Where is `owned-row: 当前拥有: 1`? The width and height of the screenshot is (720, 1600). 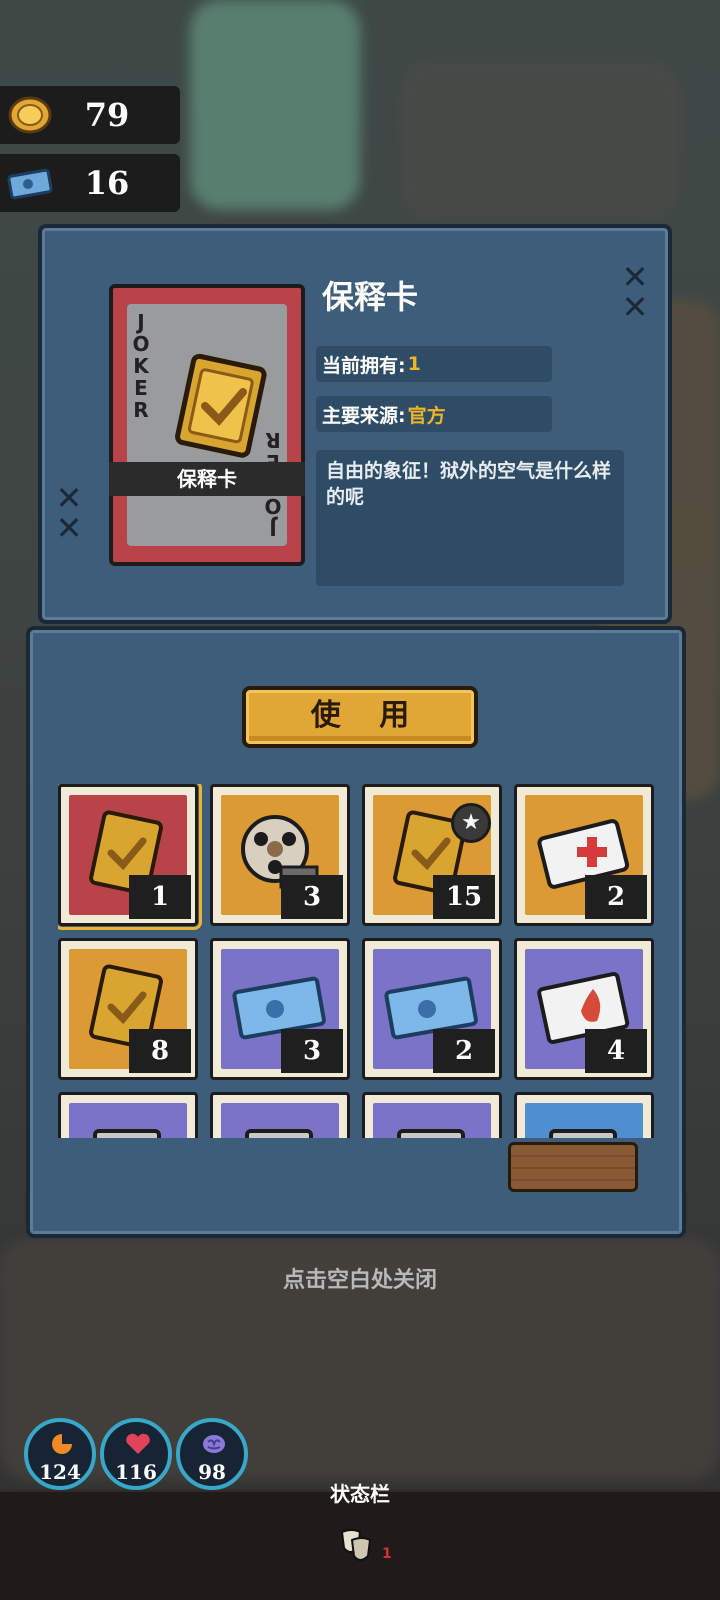
owned-row: 当前拥有: 1 is located at coordinates (434, 364).